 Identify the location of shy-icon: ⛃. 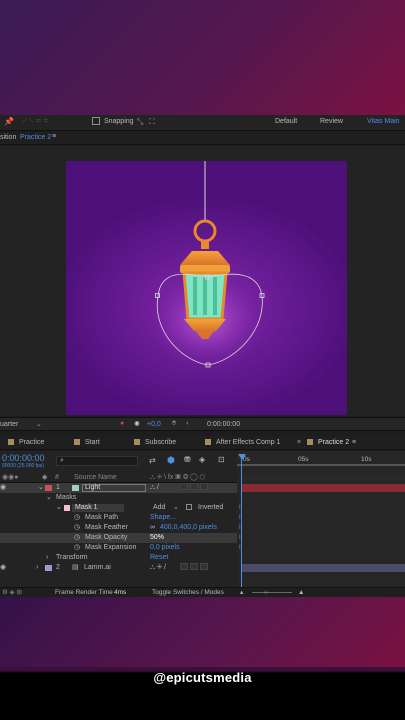
(187, 459).